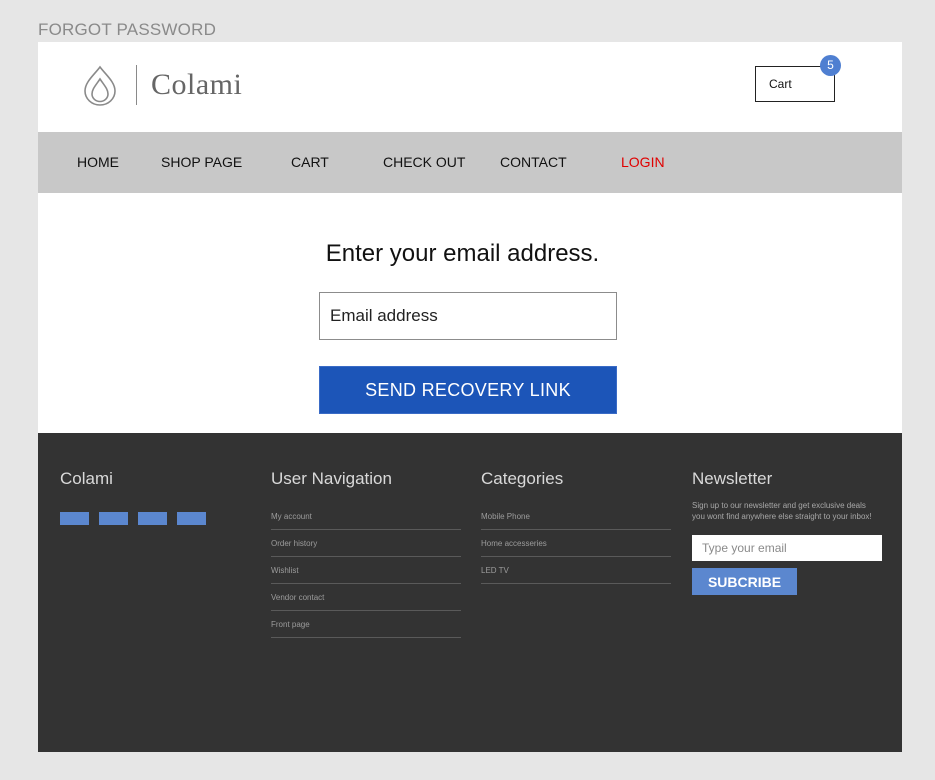 The width and height of the screenshot is (935, 780). Describe the element at coordinates (366, 516) in the screenshot. I see `footer-link-my-account: My account` at that location.